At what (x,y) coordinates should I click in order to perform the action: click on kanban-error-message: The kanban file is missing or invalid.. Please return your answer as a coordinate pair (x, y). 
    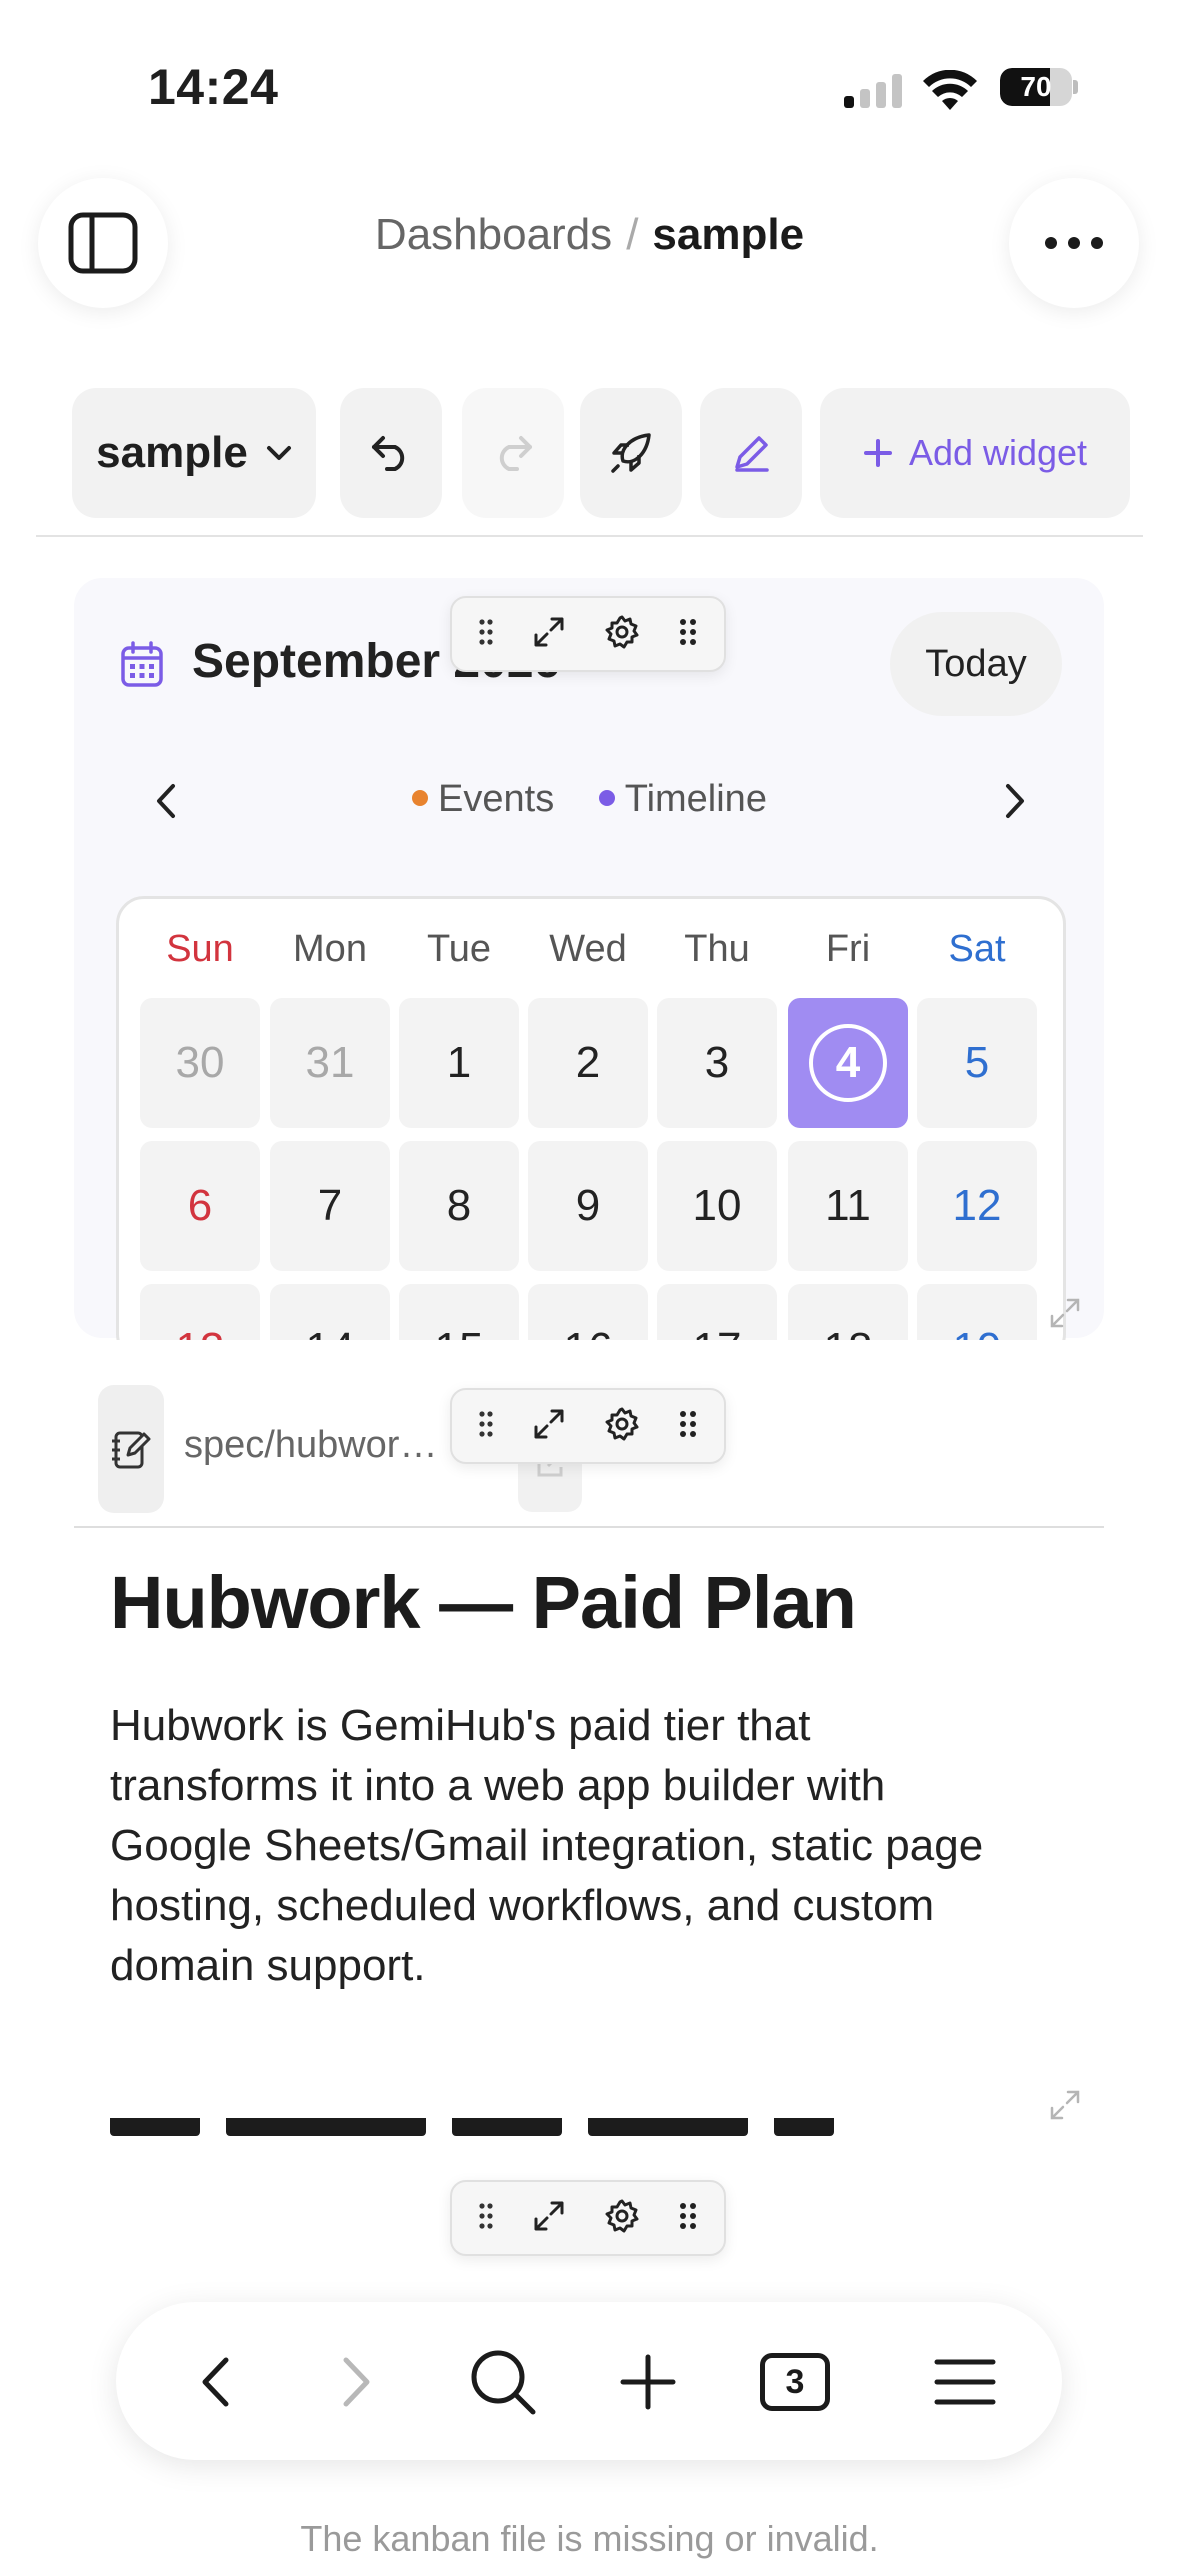
    Looking at the image, I should click on (589, 2538).